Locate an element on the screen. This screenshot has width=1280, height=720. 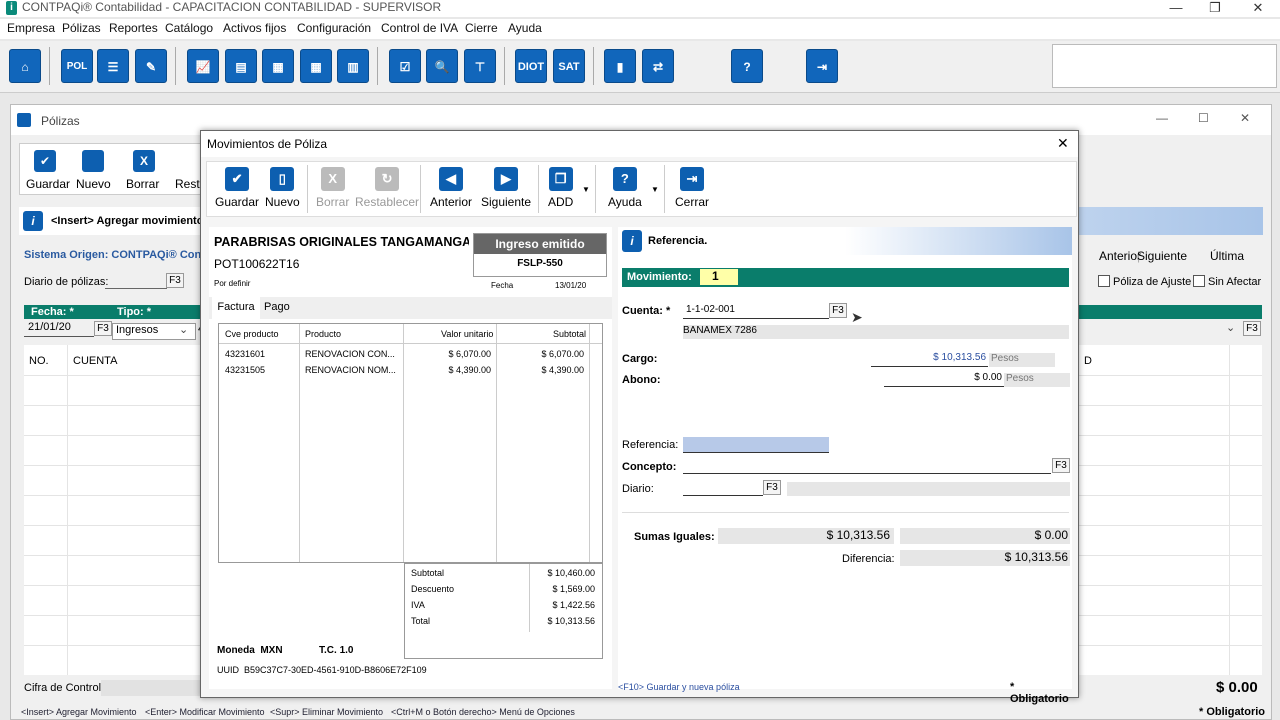
polizas-delete-button: Borrar is located at coordinates (142, 184).